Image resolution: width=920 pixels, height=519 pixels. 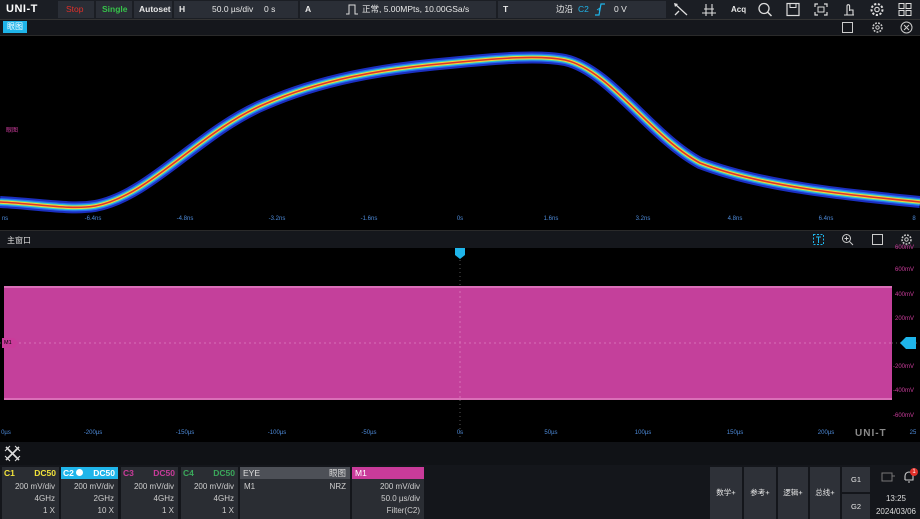 What do you see at coordinates (821, 9) in the screenshot?
I see `screenshot-icon` at bounding box center [821, 9].